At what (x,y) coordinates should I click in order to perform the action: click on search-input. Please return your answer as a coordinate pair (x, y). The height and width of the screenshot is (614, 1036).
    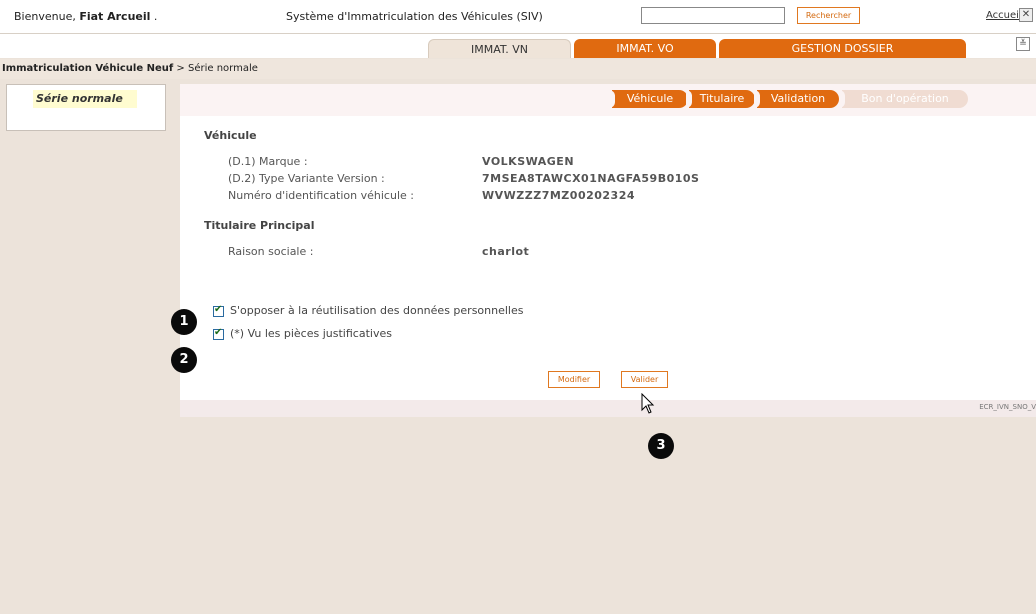
    Looking at the image, I should click on (713, 15).